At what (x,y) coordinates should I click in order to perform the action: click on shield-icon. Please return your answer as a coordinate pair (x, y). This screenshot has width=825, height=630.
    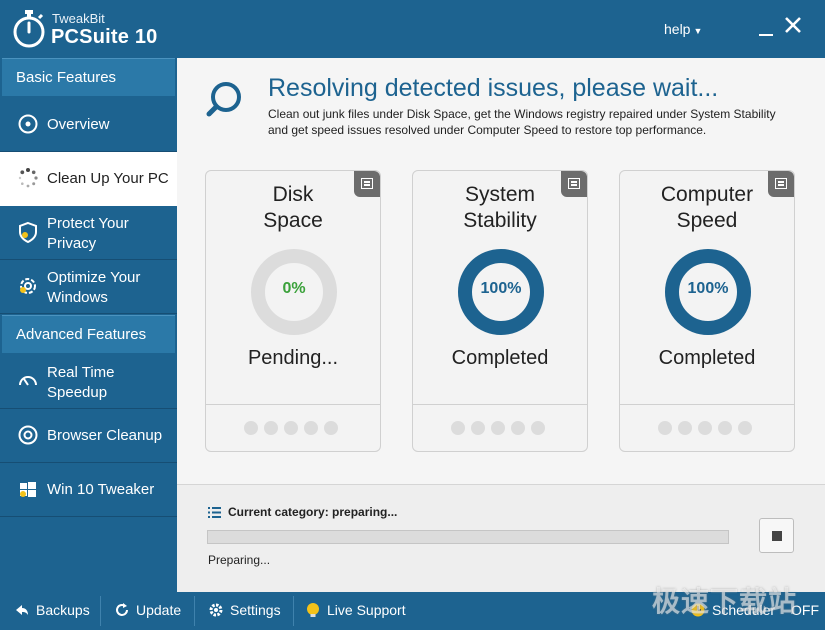
    Looking at the image, I should click on (28, 232).